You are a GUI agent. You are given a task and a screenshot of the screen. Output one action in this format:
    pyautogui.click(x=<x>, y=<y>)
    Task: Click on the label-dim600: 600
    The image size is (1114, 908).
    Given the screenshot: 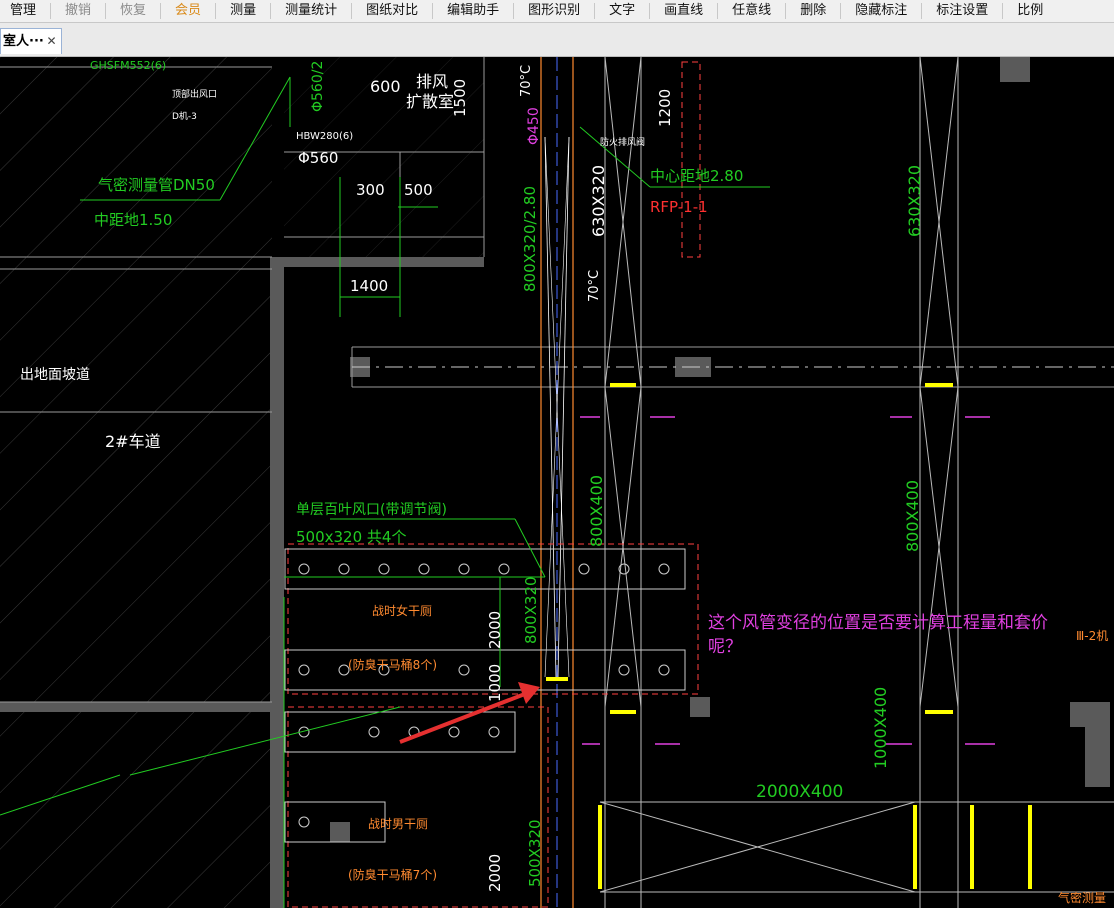 What is the action you would take?
    pyautogui.click(x=385, y=86)
    